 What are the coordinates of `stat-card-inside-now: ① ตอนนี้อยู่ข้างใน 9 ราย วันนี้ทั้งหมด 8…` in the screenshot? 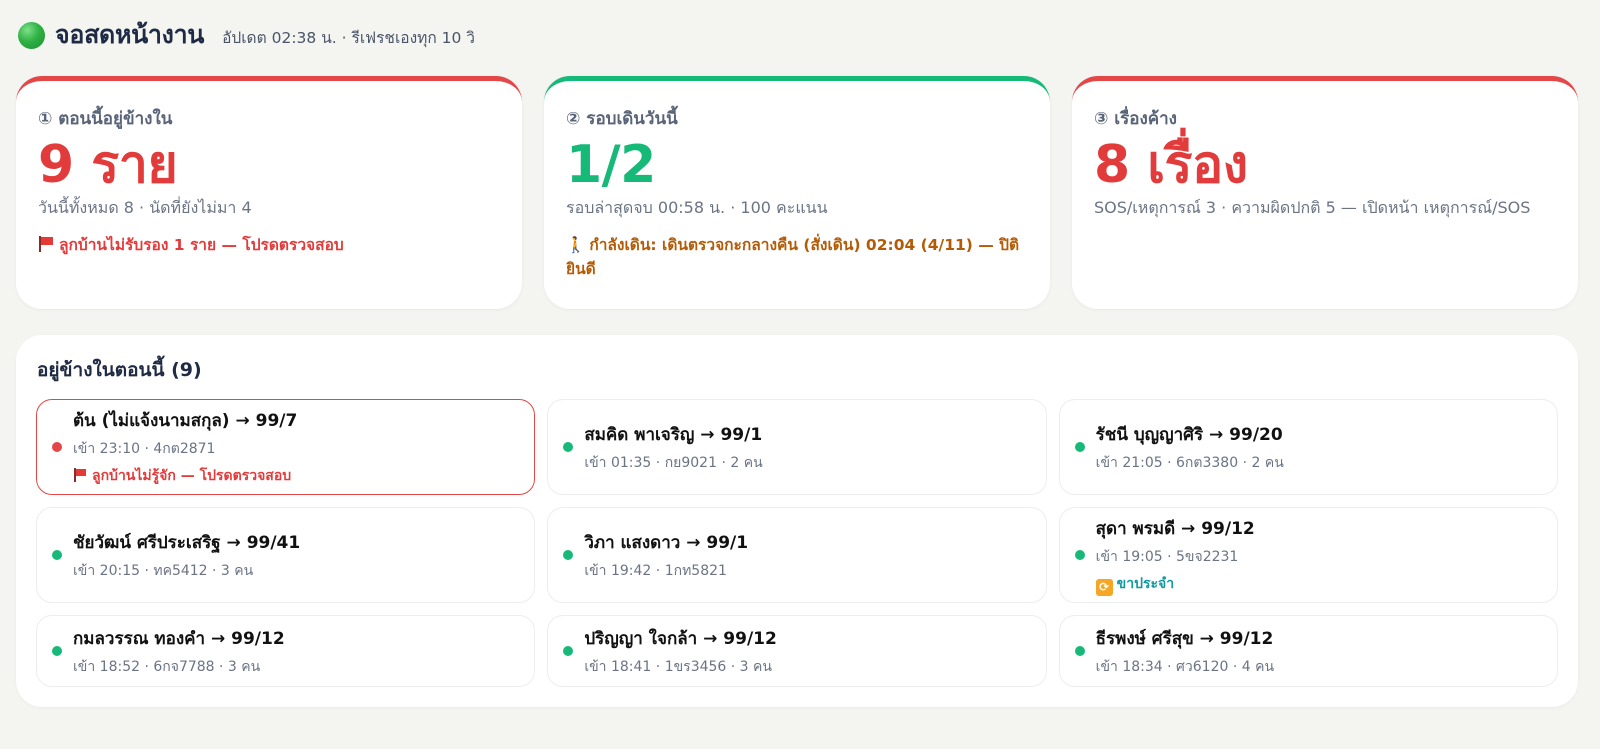 It's located at (269, 192).